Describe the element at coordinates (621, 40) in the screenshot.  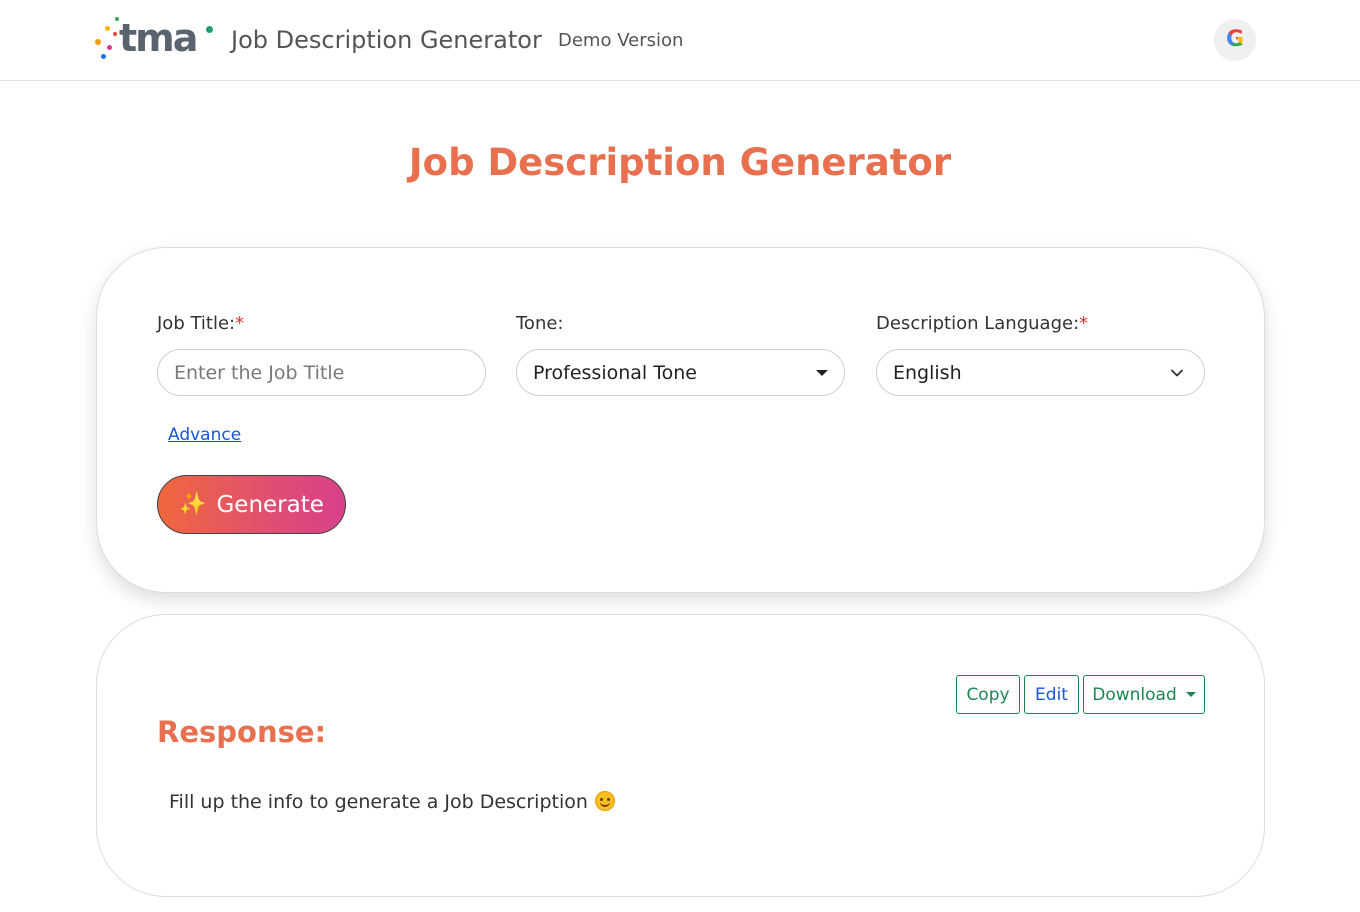
I see `version-label: Demo Version` at that location.